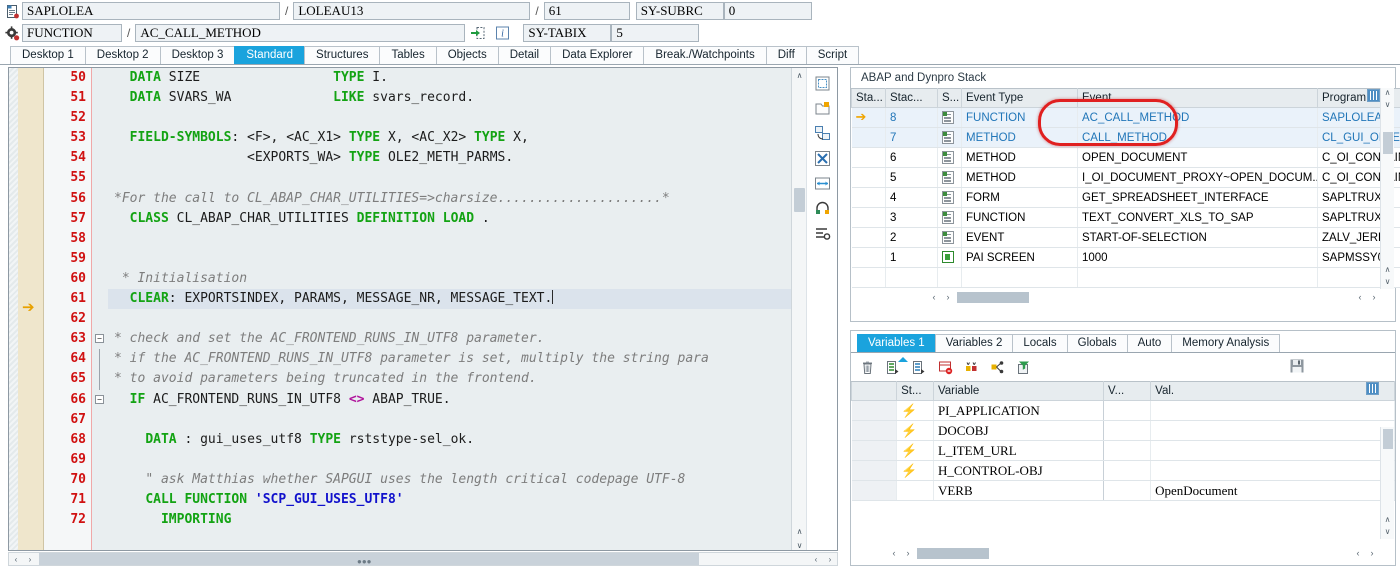 The height and width of the screenshot is (578, 1400). I want to click on stack-column-header: Event, so click(1197, 98).